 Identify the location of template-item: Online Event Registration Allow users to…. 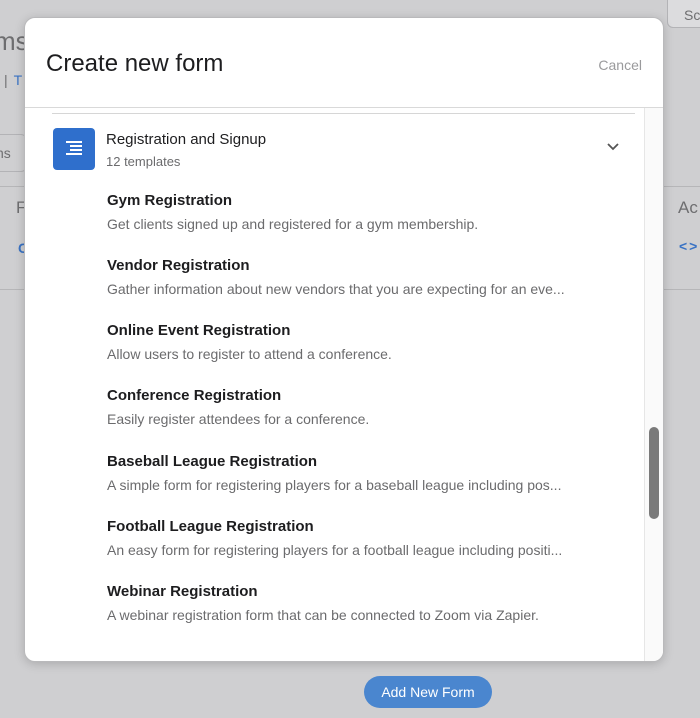
(357, 342).